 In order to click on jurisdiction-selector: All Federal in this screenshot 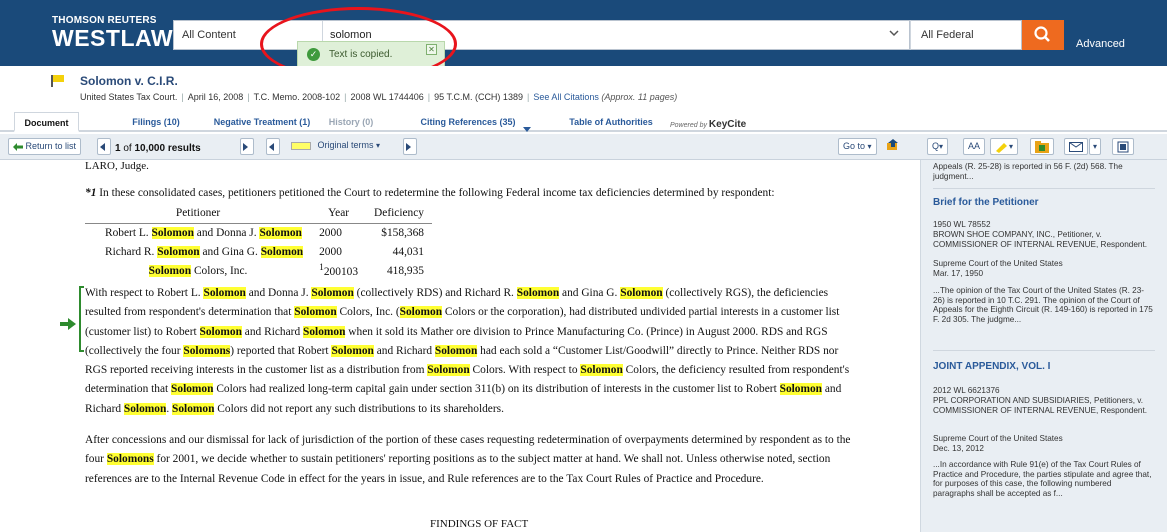, I will do `click(966, 35)`.